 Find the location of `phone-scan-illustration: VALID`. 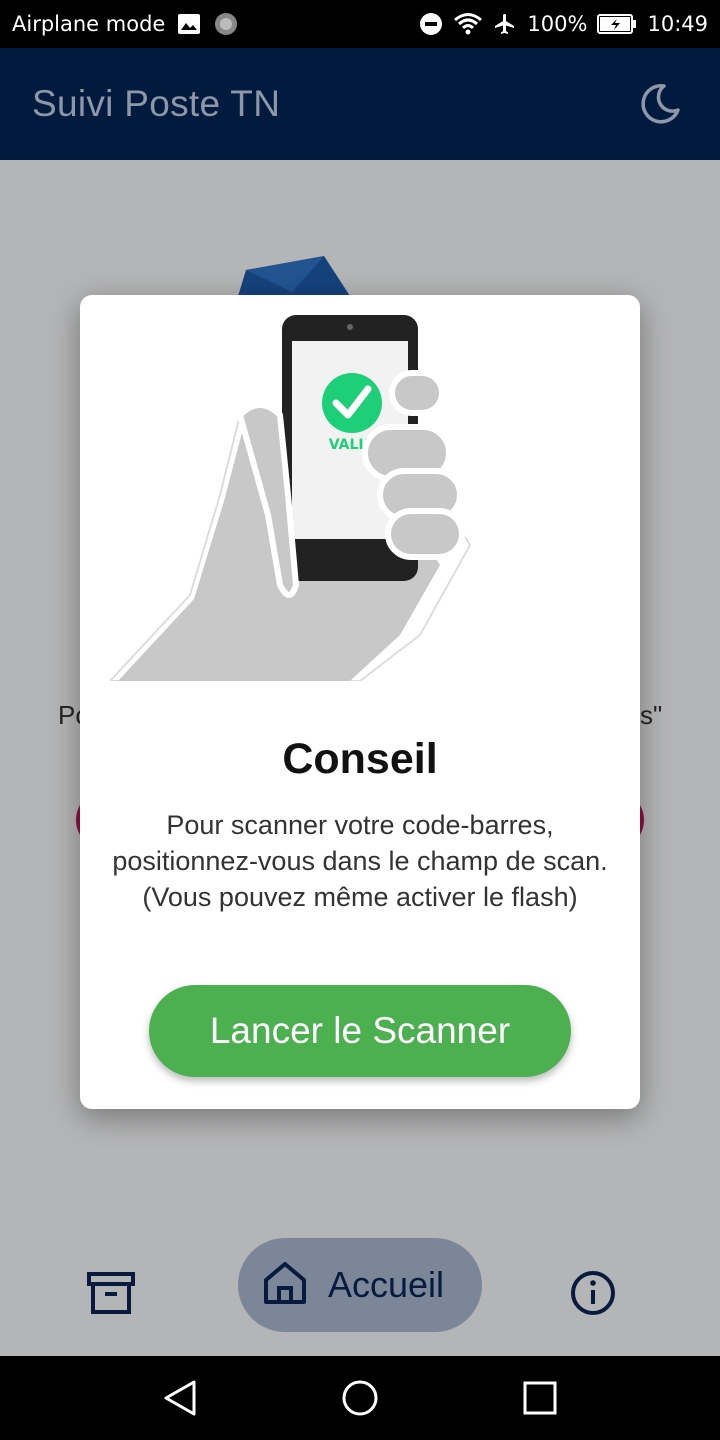

phone-scan-illustration: VALID is located at coordinates (291, 498).